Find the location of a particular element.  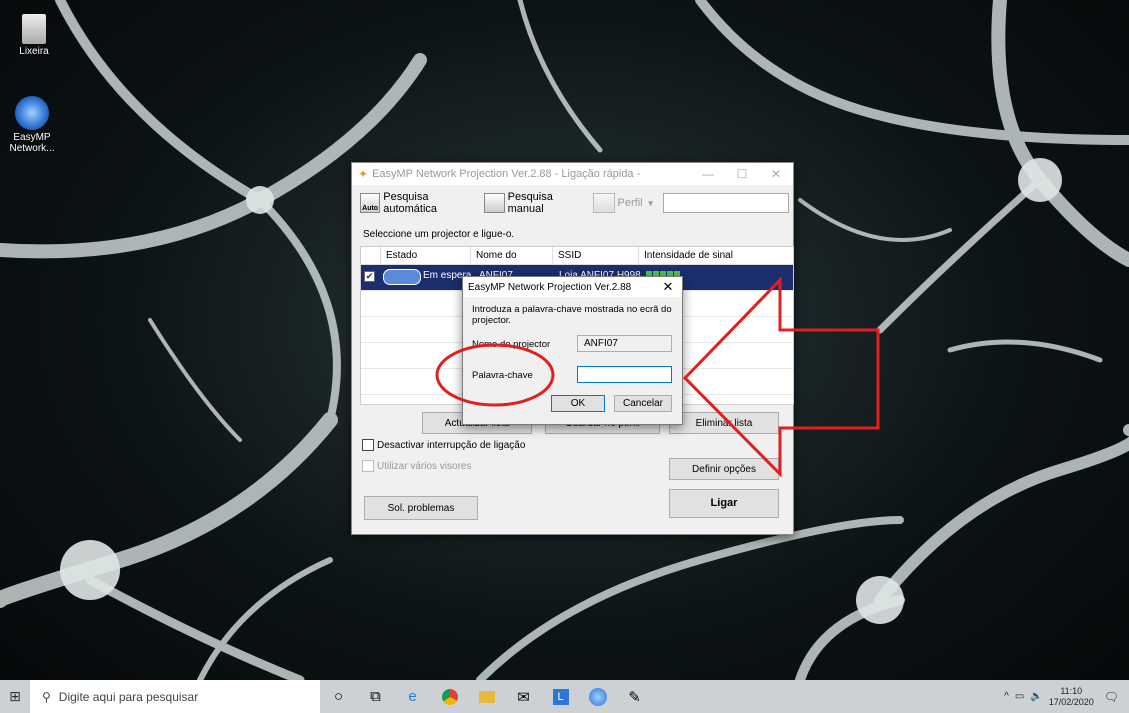

column-header-ssid: SSID is located at coordinates (596, 255).